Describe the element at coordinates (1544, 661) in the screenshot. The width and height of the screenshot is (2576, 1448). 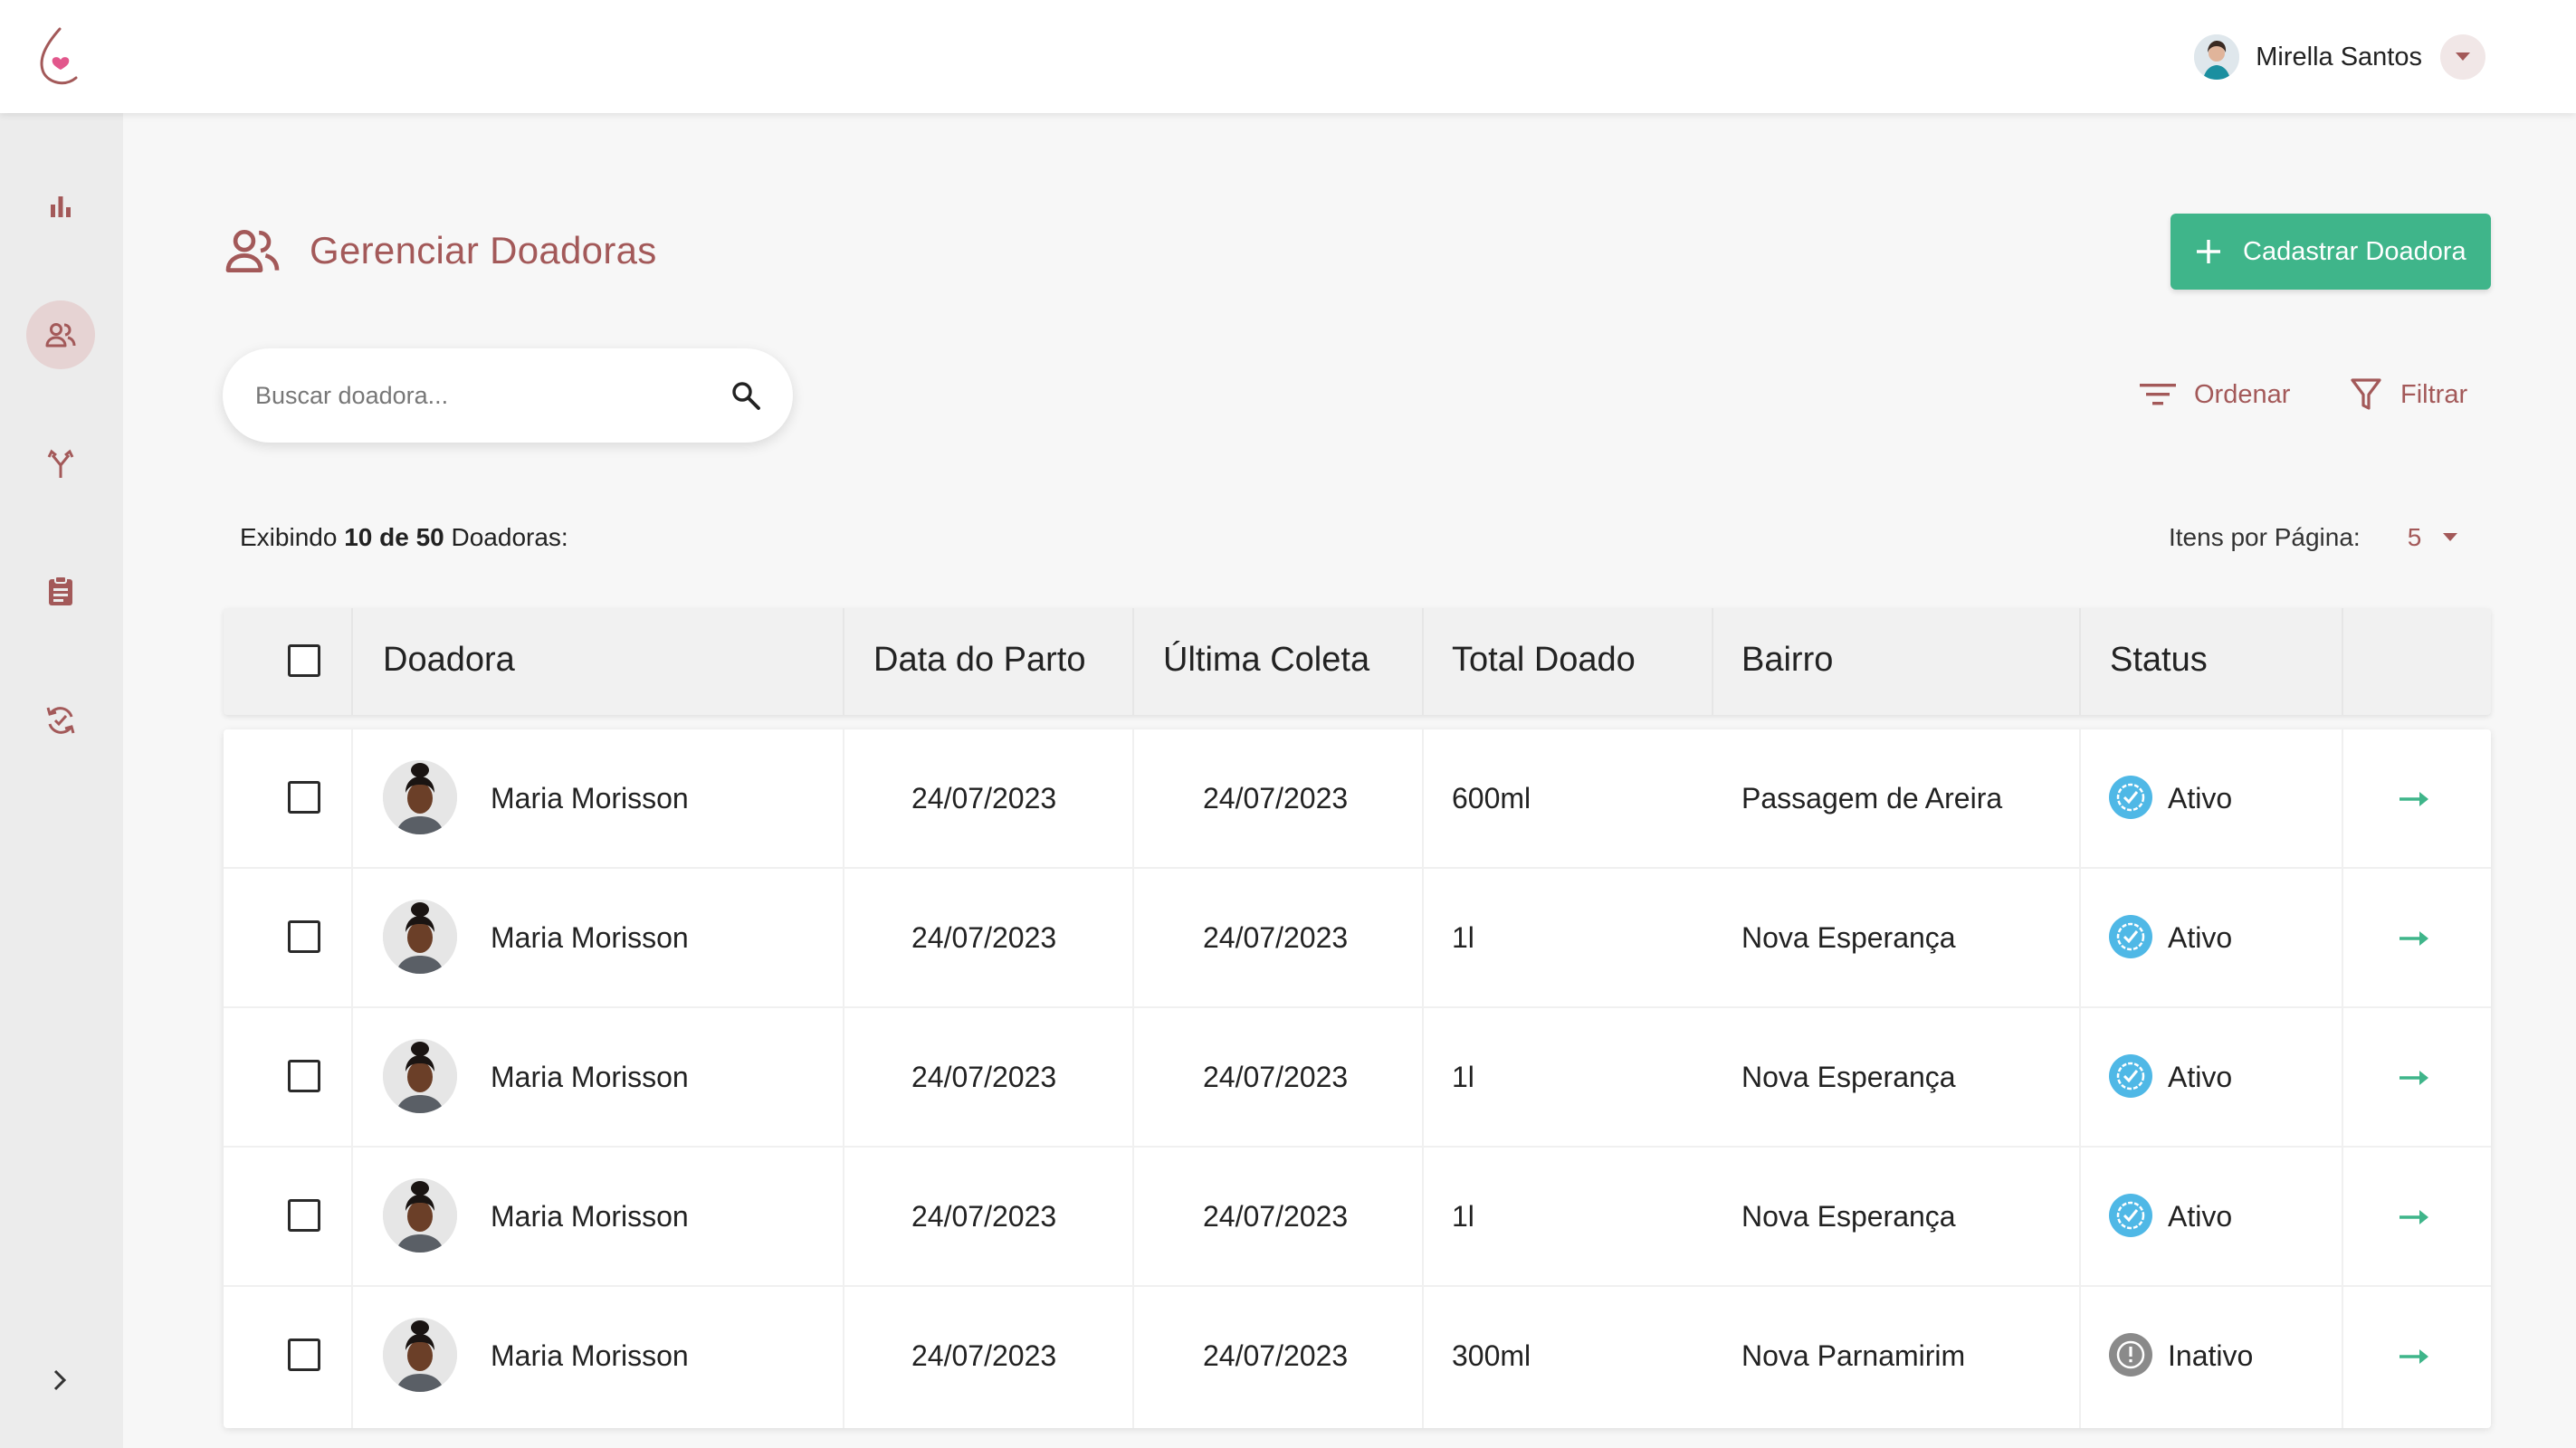
I see `header-total: Total Doado` at that location.